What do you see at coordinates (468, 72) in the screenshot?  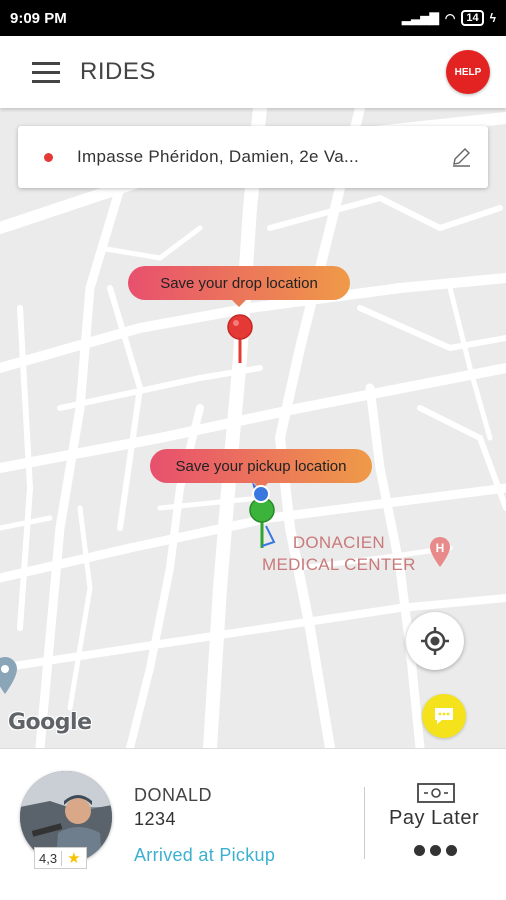 I see `help-button: HELP` at bounding box center [468, 72].